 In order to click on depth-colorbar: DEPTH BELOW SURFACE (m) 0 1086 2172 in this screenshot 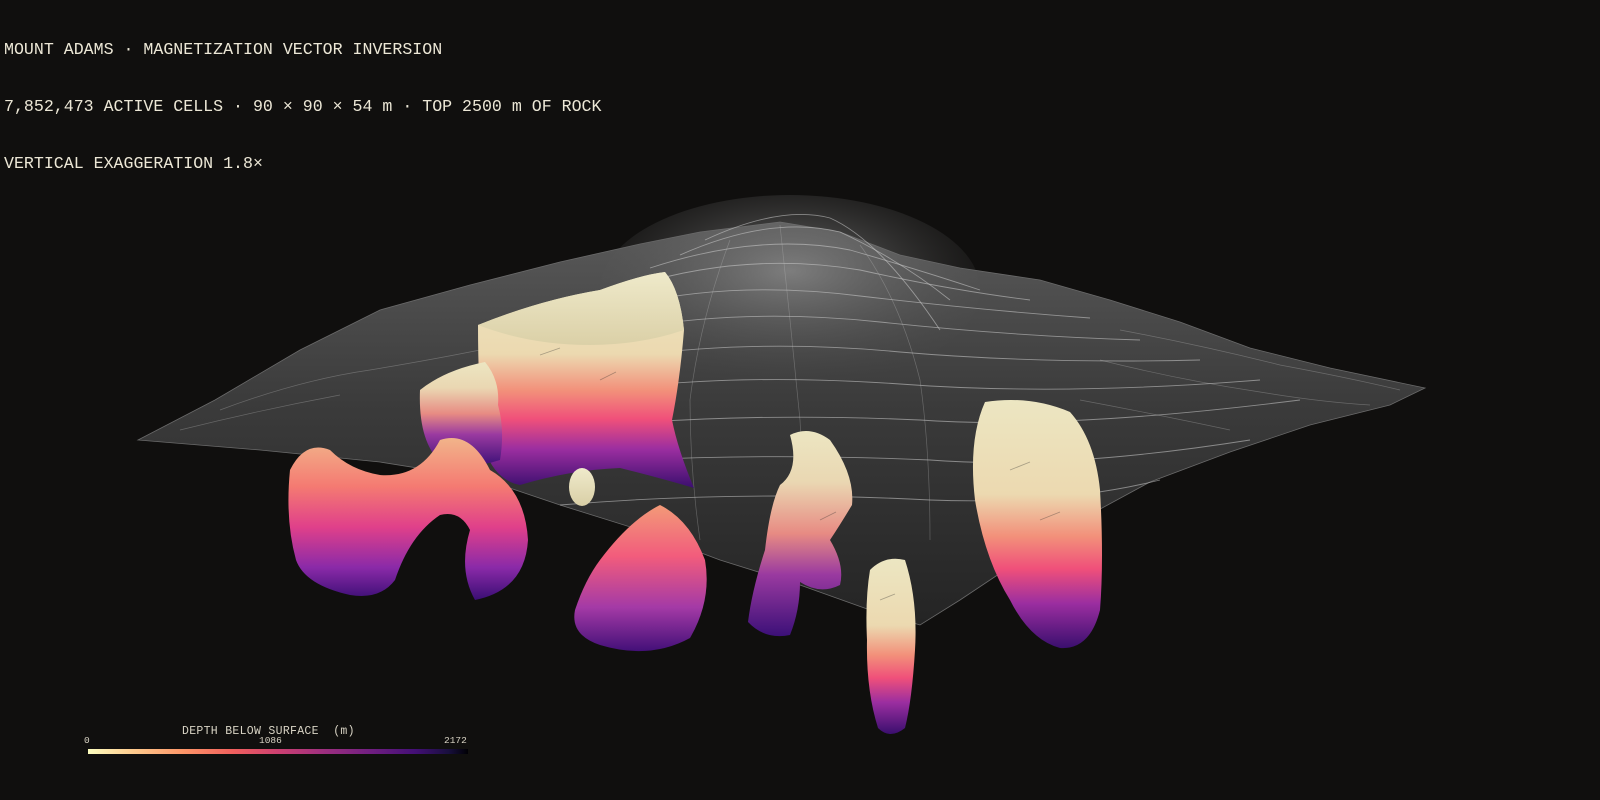, I will do `click(276, 739)`.